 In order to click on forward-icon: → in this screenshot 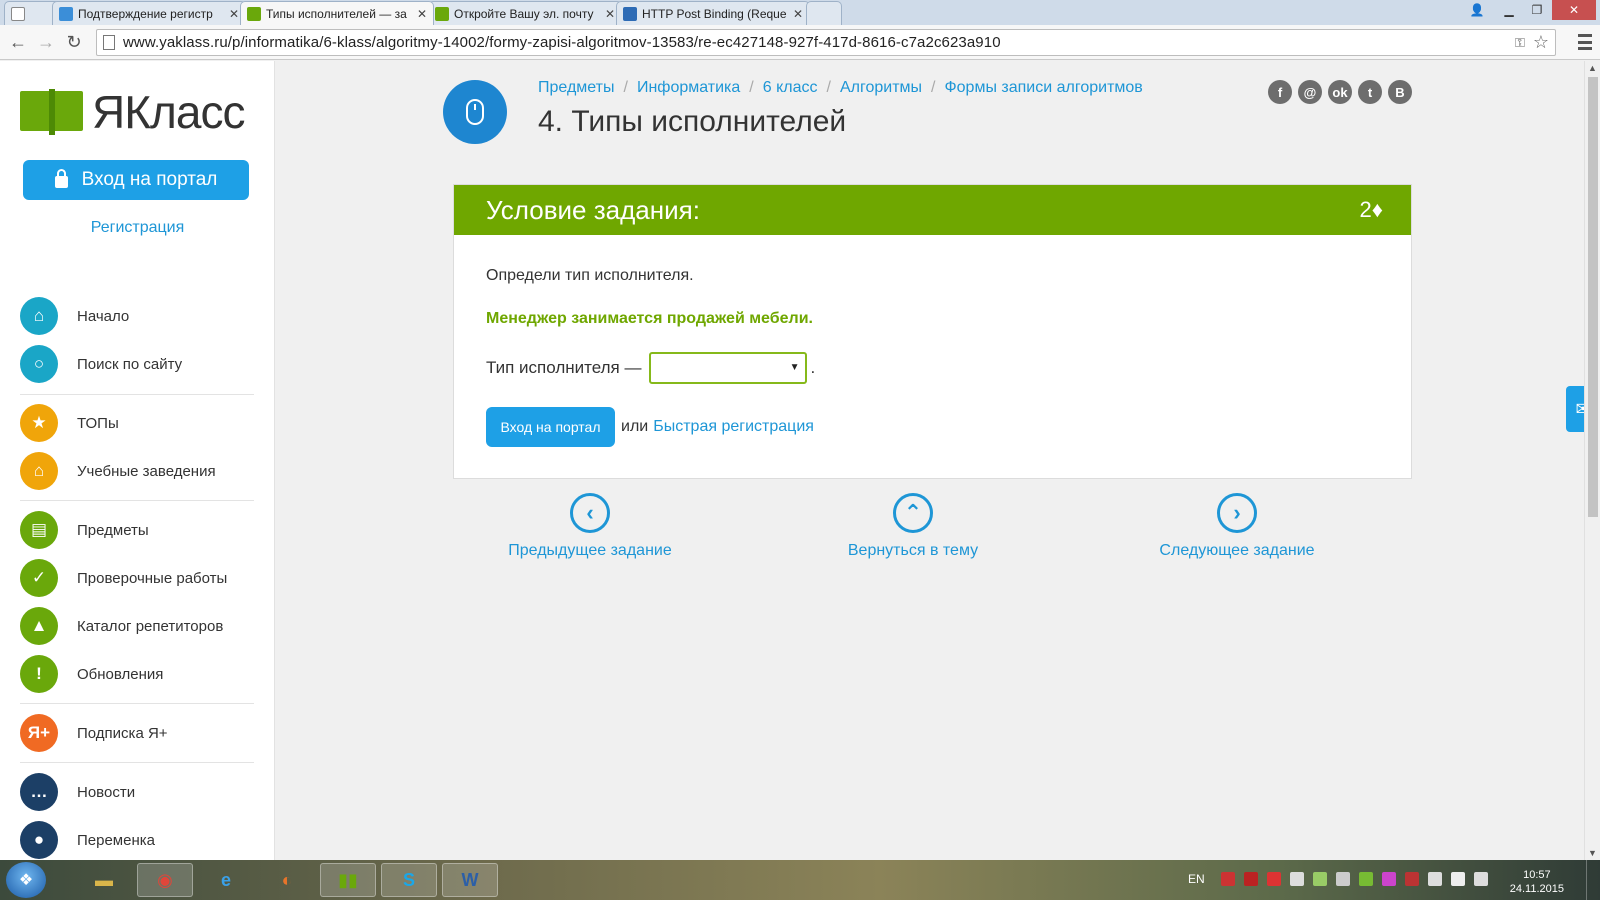, I will do `click(46, 42)`.